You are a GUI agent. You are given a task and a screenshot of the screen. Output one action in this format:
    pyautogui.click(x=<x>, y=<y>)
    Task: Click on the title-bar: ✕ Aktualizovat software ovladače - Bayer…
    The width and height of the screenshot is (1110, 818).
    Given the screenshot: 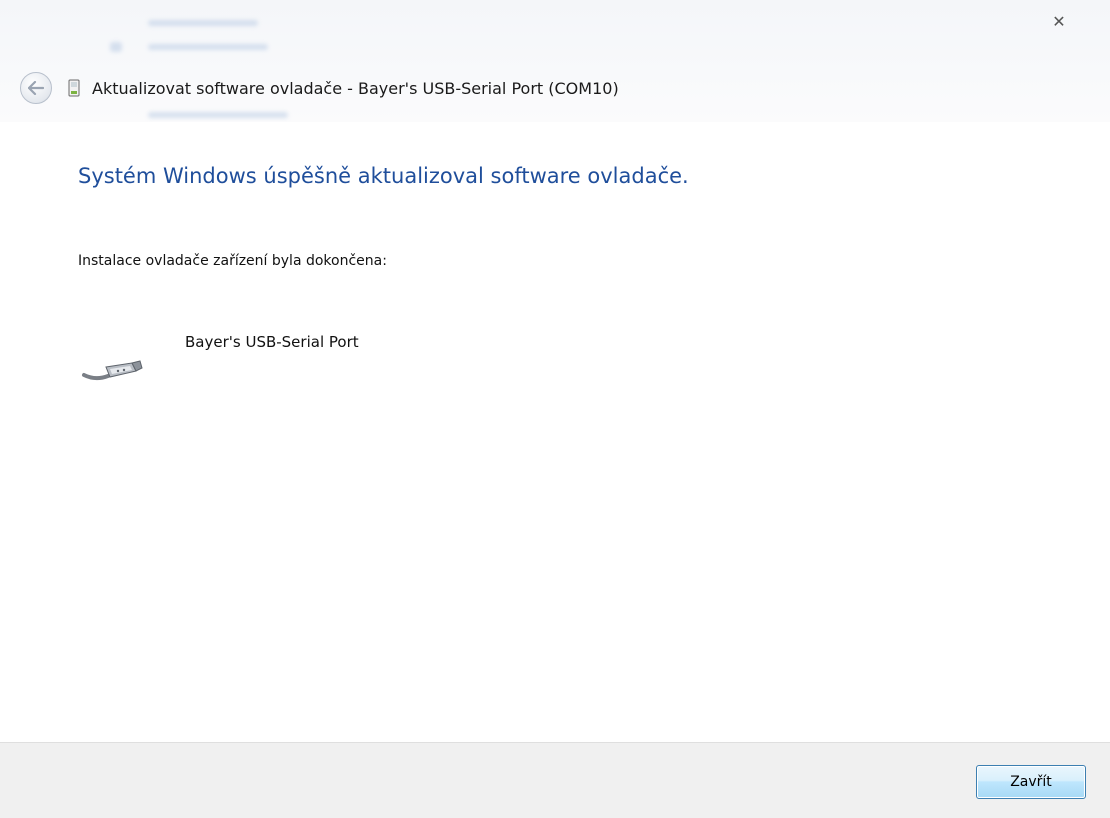 What is the action you would take?
    pyautogui.click(x=555, y=61)
    